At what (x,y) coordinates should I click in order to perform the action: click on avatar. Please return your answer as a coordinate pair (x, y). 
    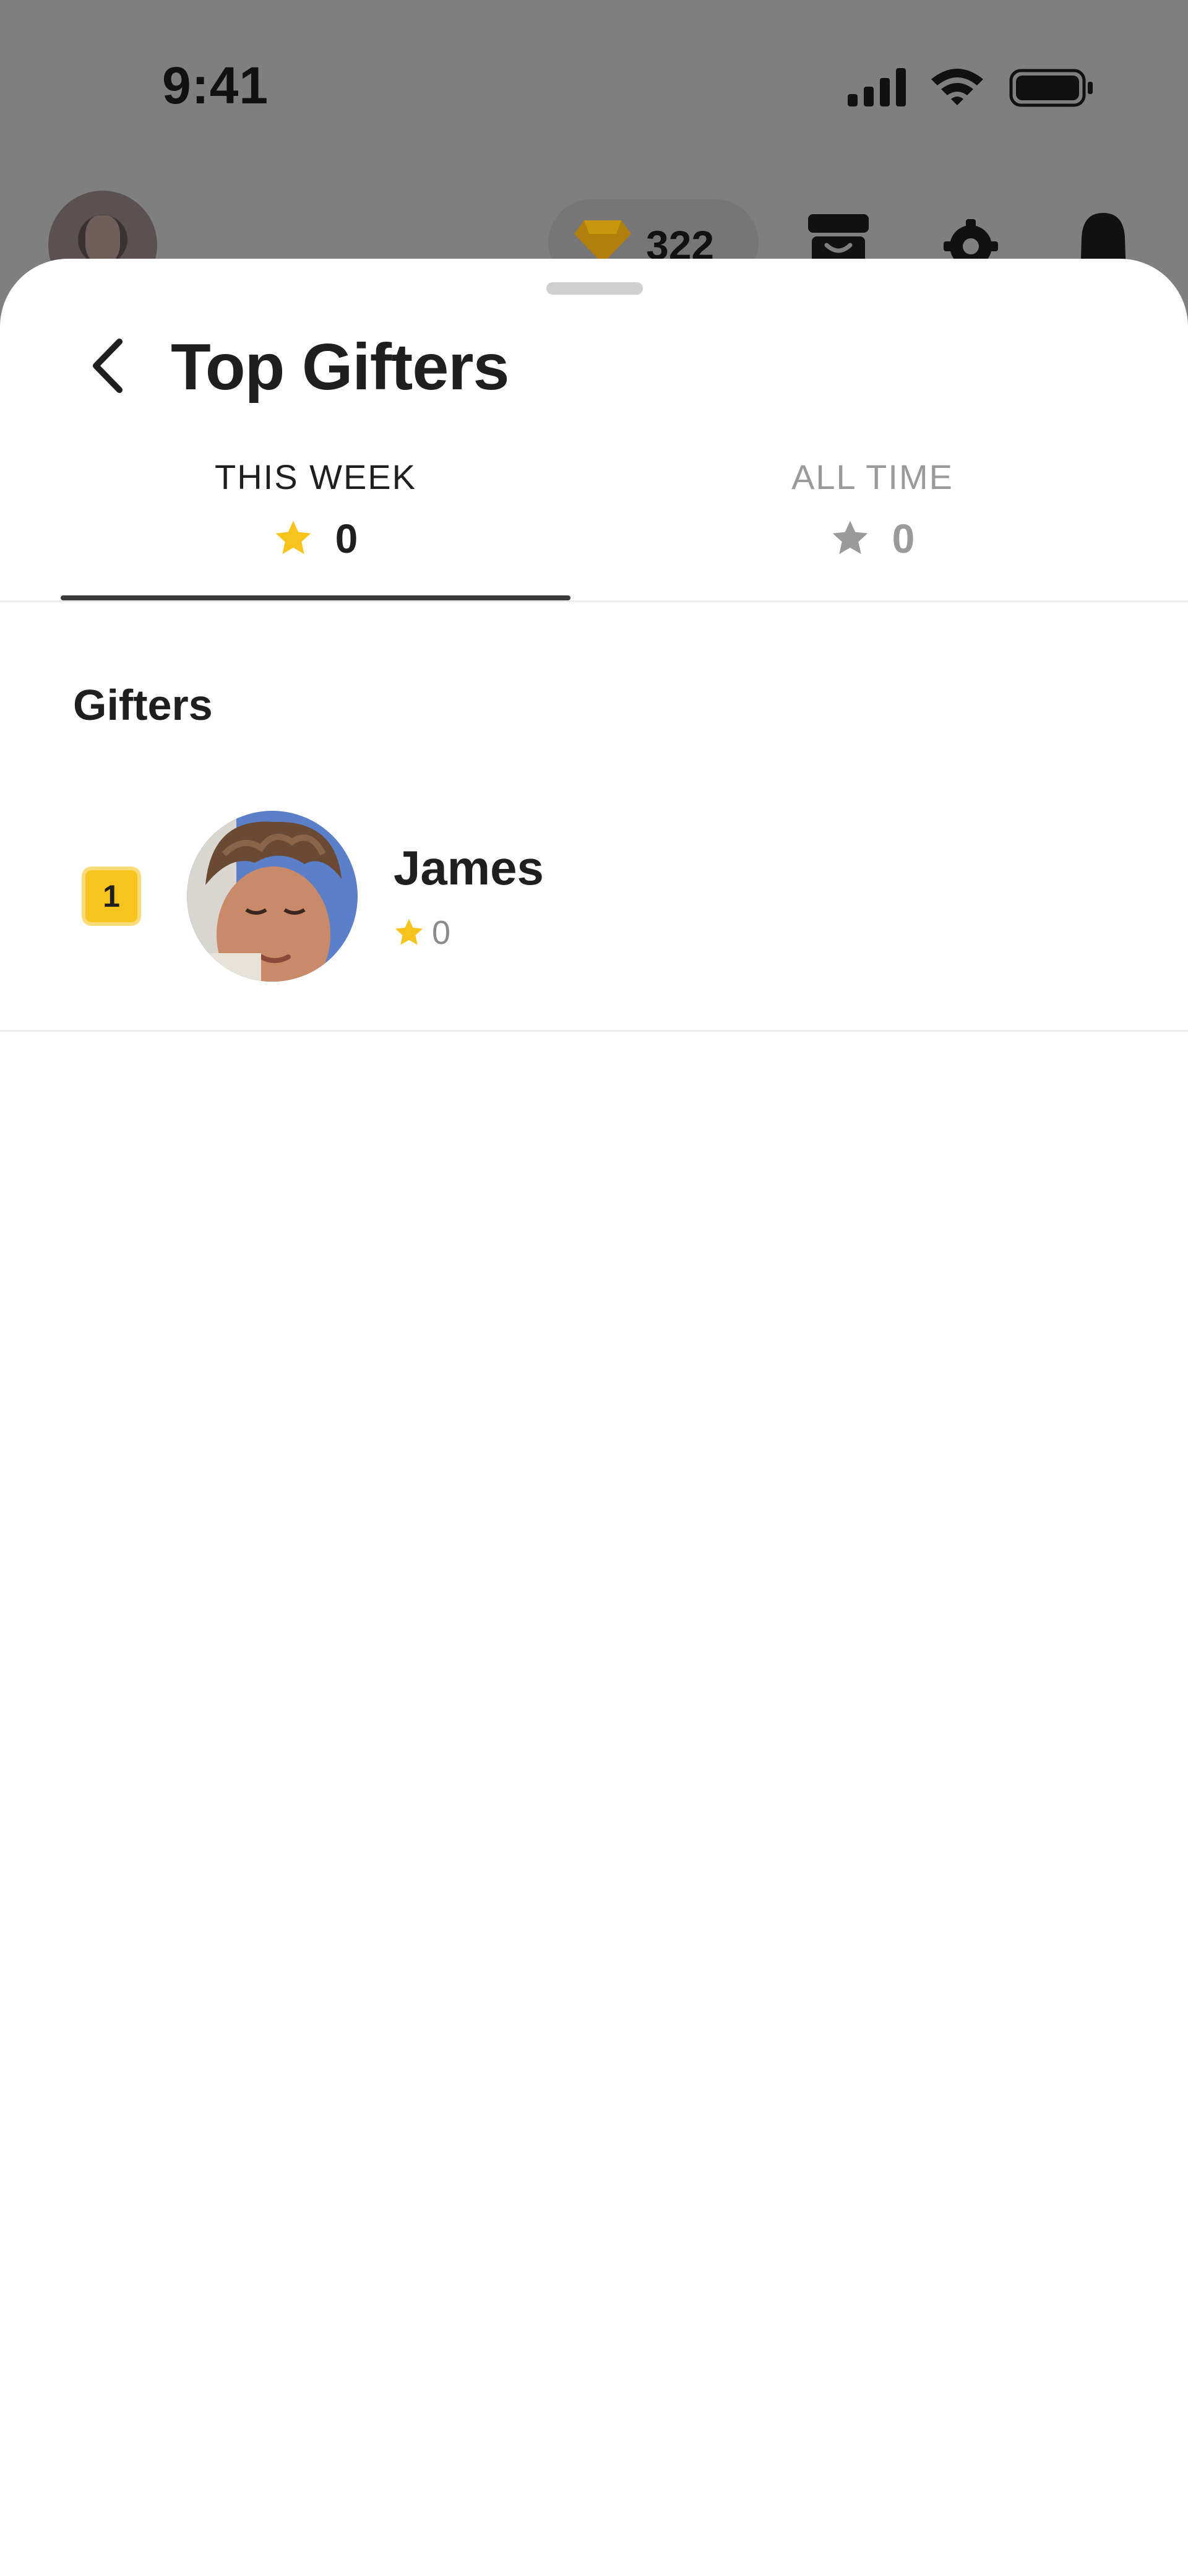
    Looking at the image, I should click on (272, 896).